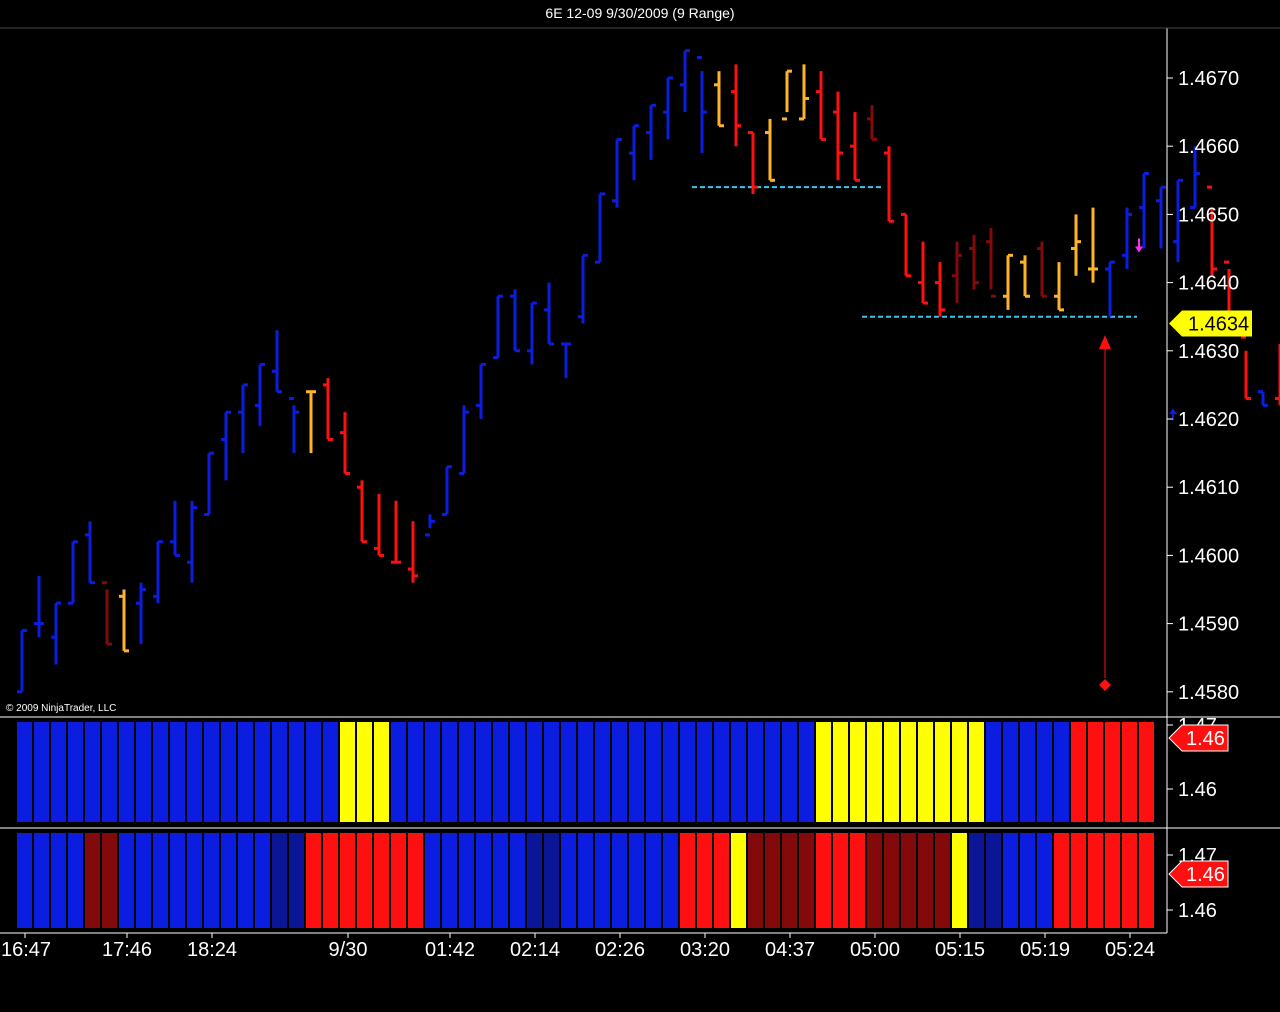  I want to click on arrow-up-icon, so click(1105, 342).